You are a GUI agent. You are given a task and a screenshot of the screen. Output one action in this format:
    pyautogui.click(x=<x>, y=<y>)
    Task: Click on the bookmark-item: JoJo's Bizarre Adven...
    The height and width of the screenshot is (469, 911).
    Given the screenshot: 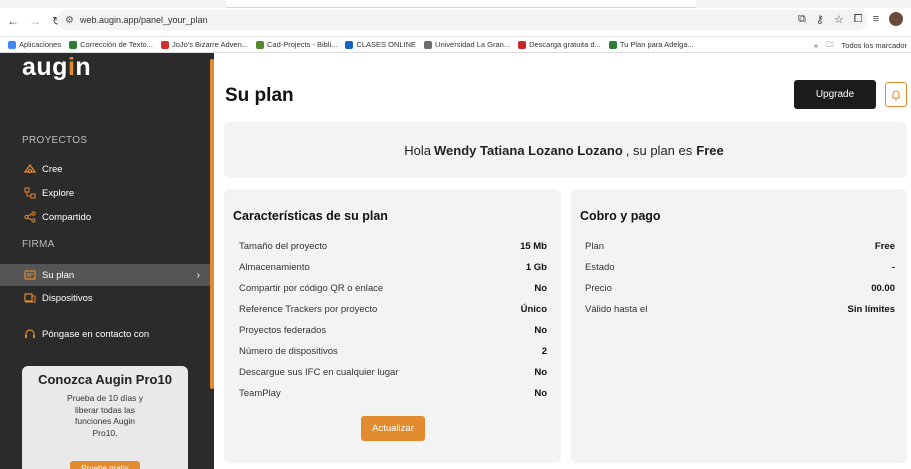 What is the action you would take?
    pyautogui.click(x=204, y=44)
    